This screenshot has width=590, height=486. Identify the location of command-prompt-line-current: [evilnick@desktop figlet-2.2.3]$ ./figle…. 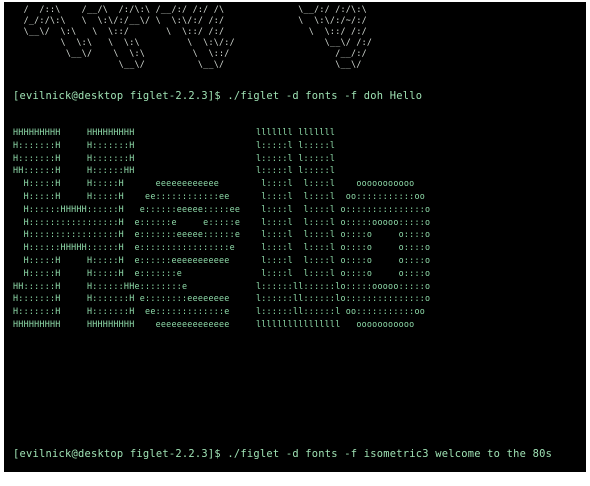
(282, 454).